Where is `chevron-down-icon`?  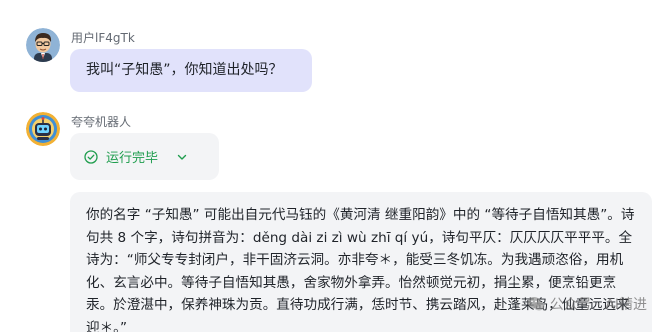 chevron-down-icon is located at coordinates (182, 157).